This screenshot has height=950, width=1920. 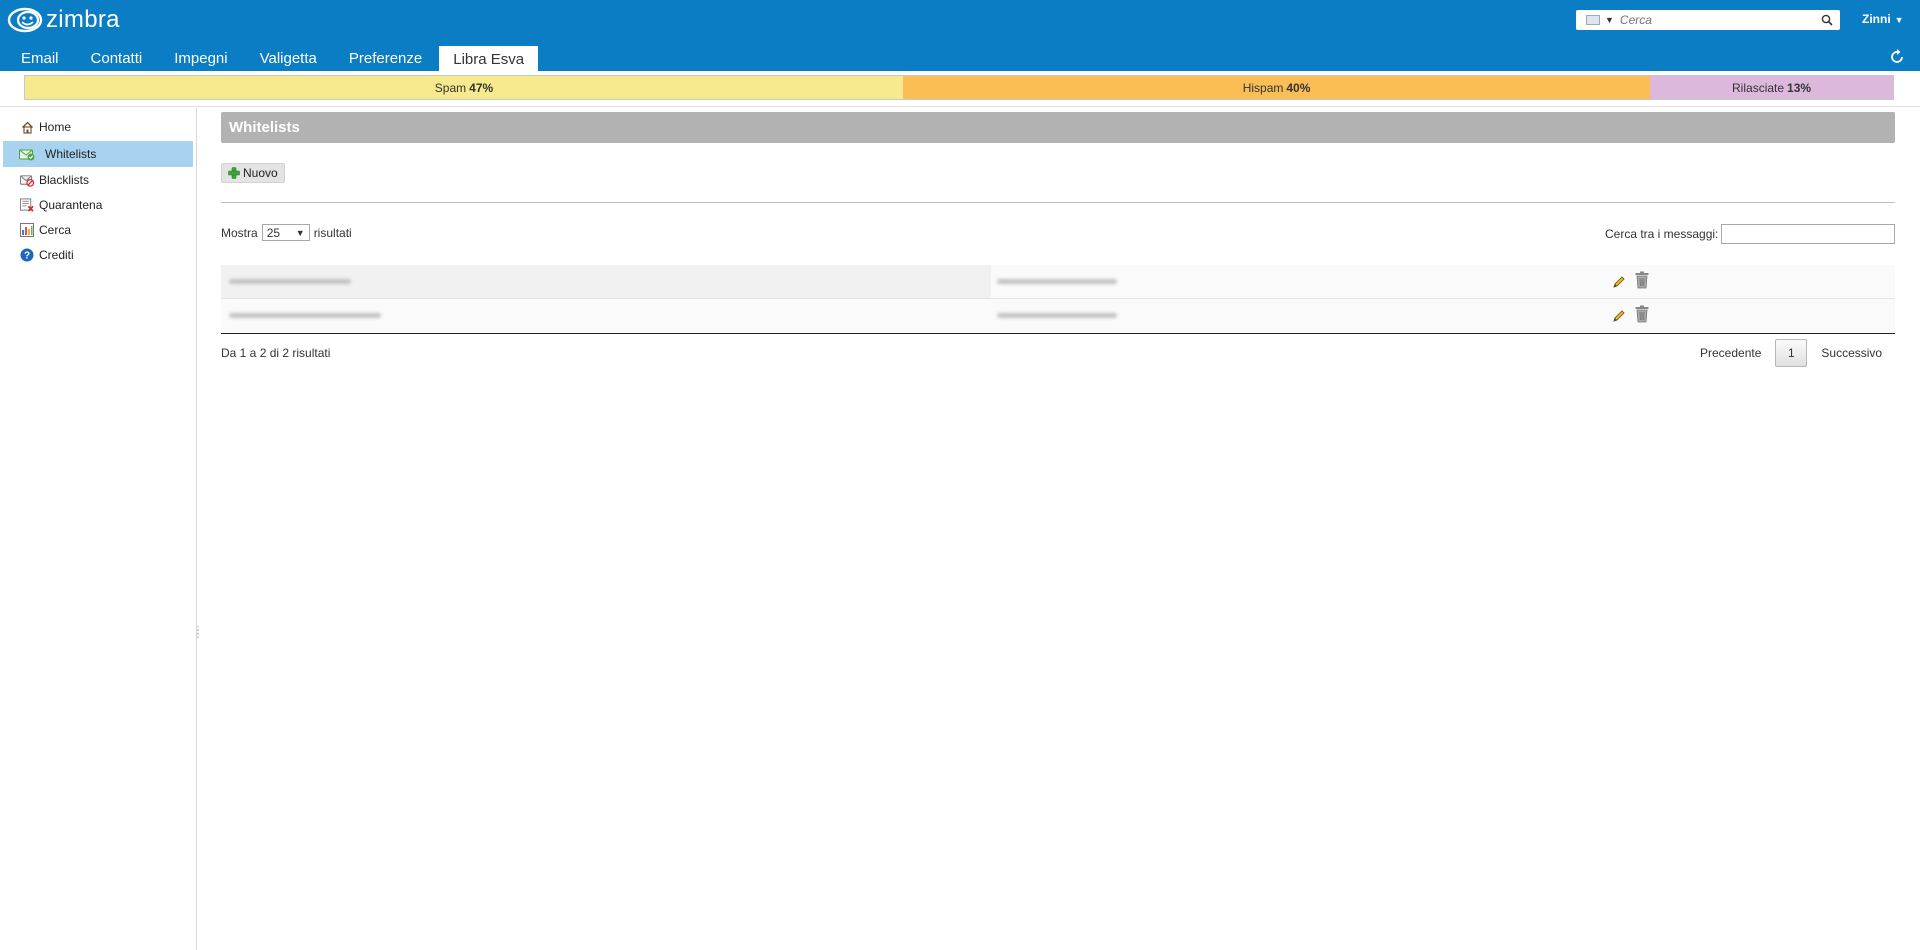 I want to click on brand-name: zimbra, so click(x=83, y=19).